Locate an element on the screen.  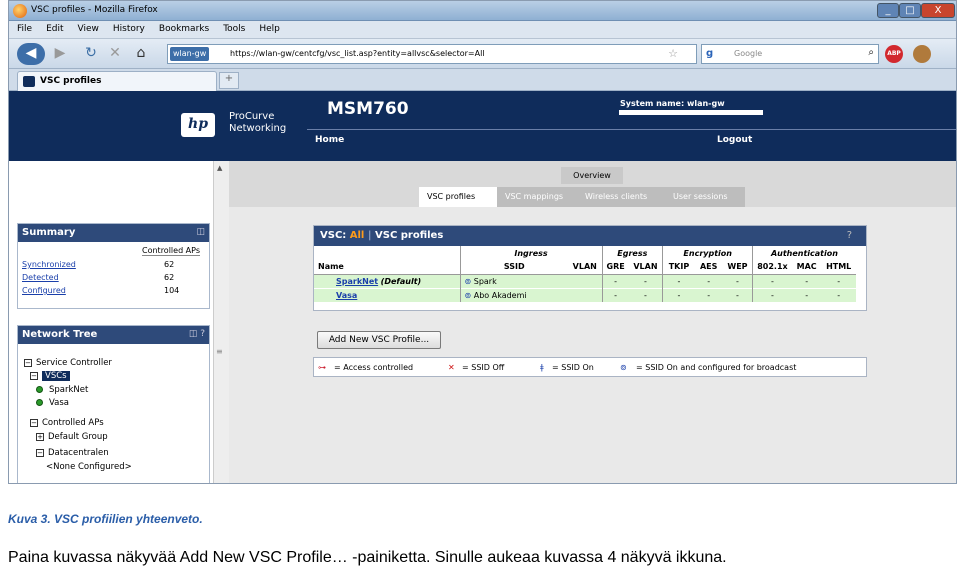
home-icon: ⌂ is located at coordinates (141, 54).